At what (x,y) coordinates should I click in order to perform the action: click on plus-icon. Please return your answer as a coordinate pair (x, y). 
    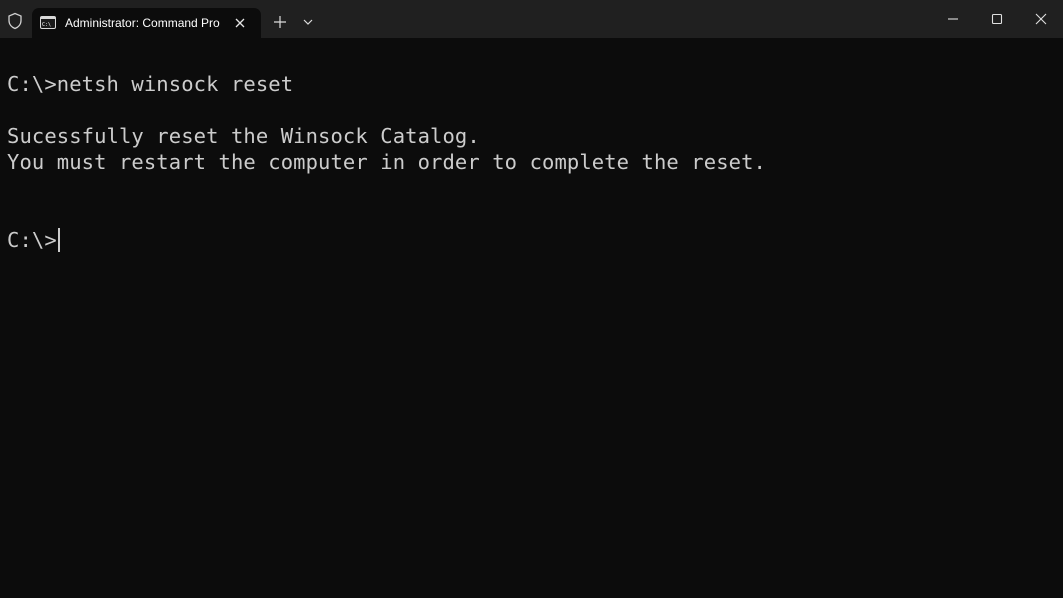
    Looking at the image, I should click on (280, 22).